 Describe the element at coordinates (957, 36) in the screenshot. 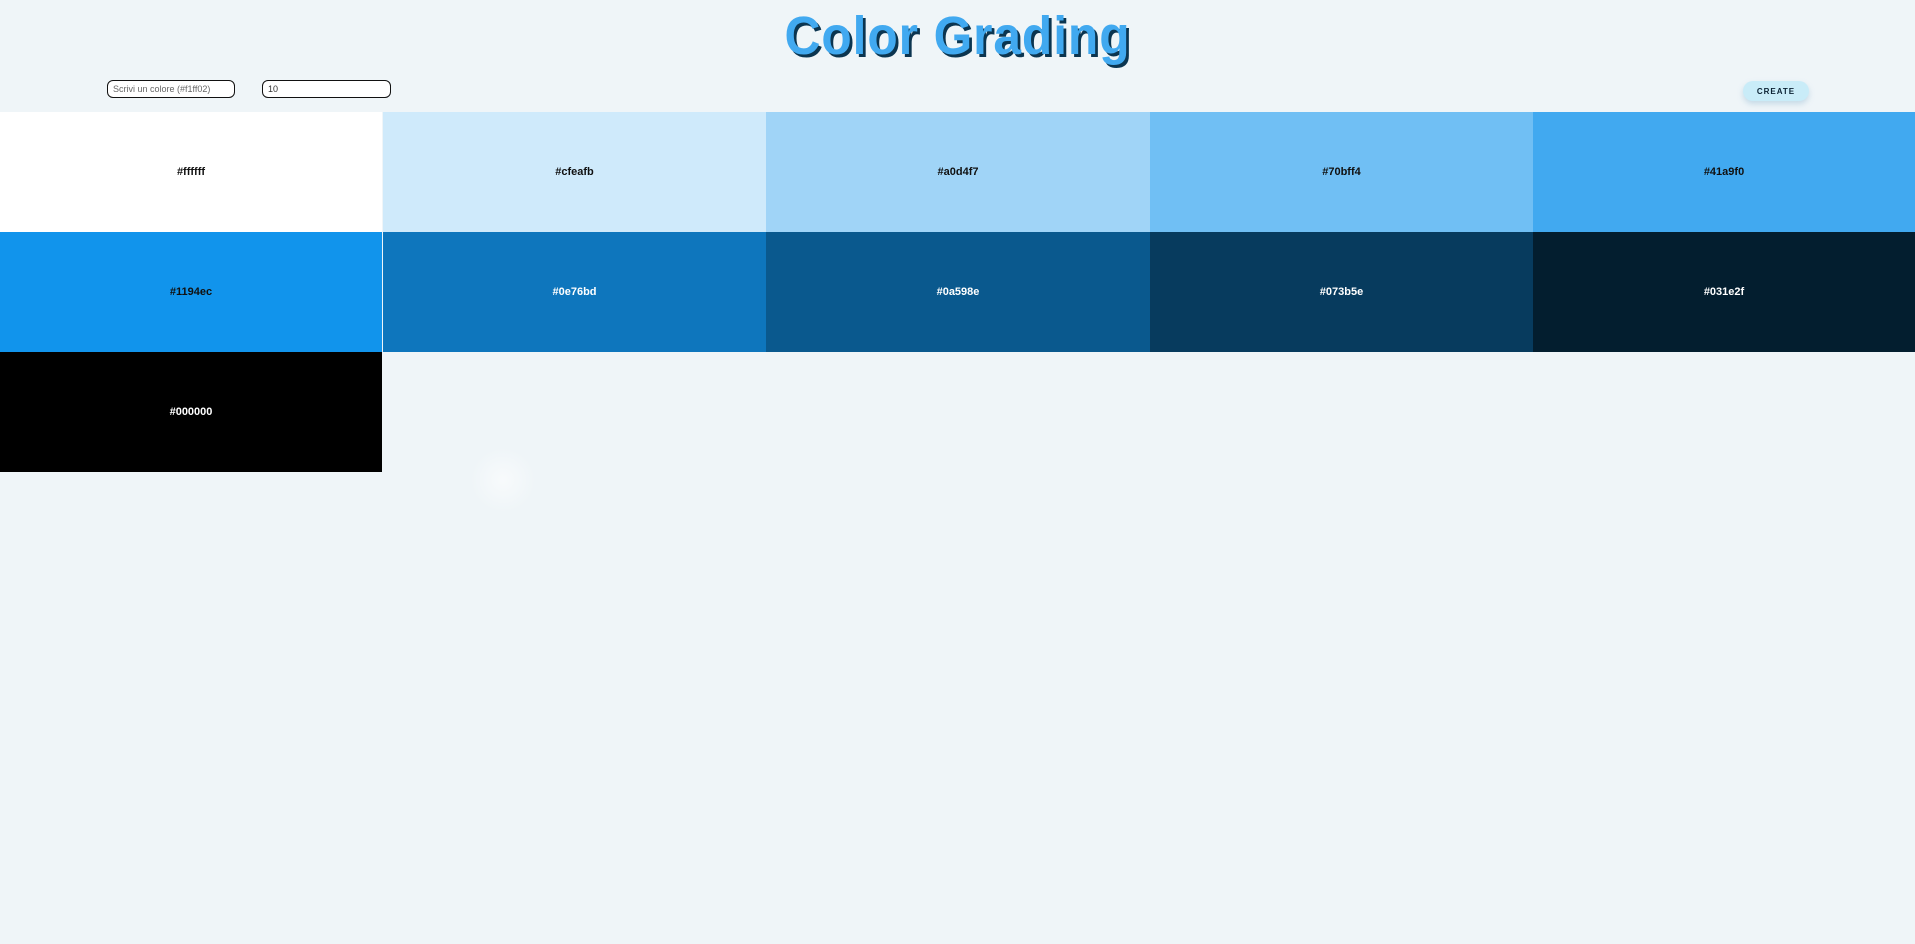

I see `page-title: Color Grading` at that location.